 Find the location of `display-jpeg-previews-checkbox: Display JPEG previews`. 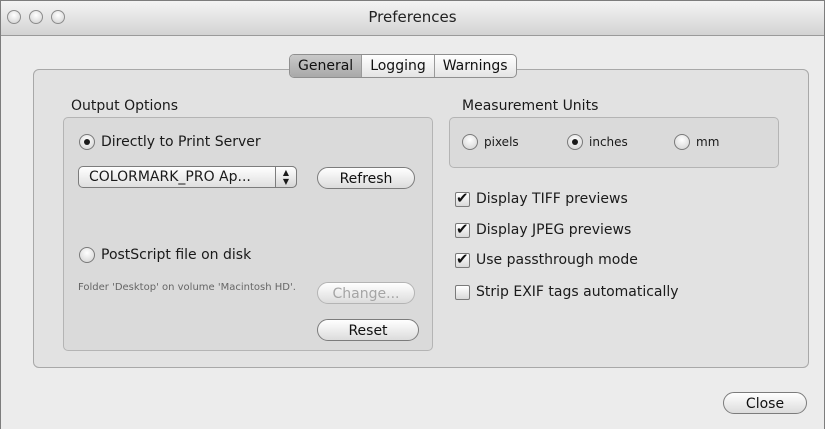

display-jpeg-previews-checkbox: Display JPEG previews is located at coordinates (543, 229).